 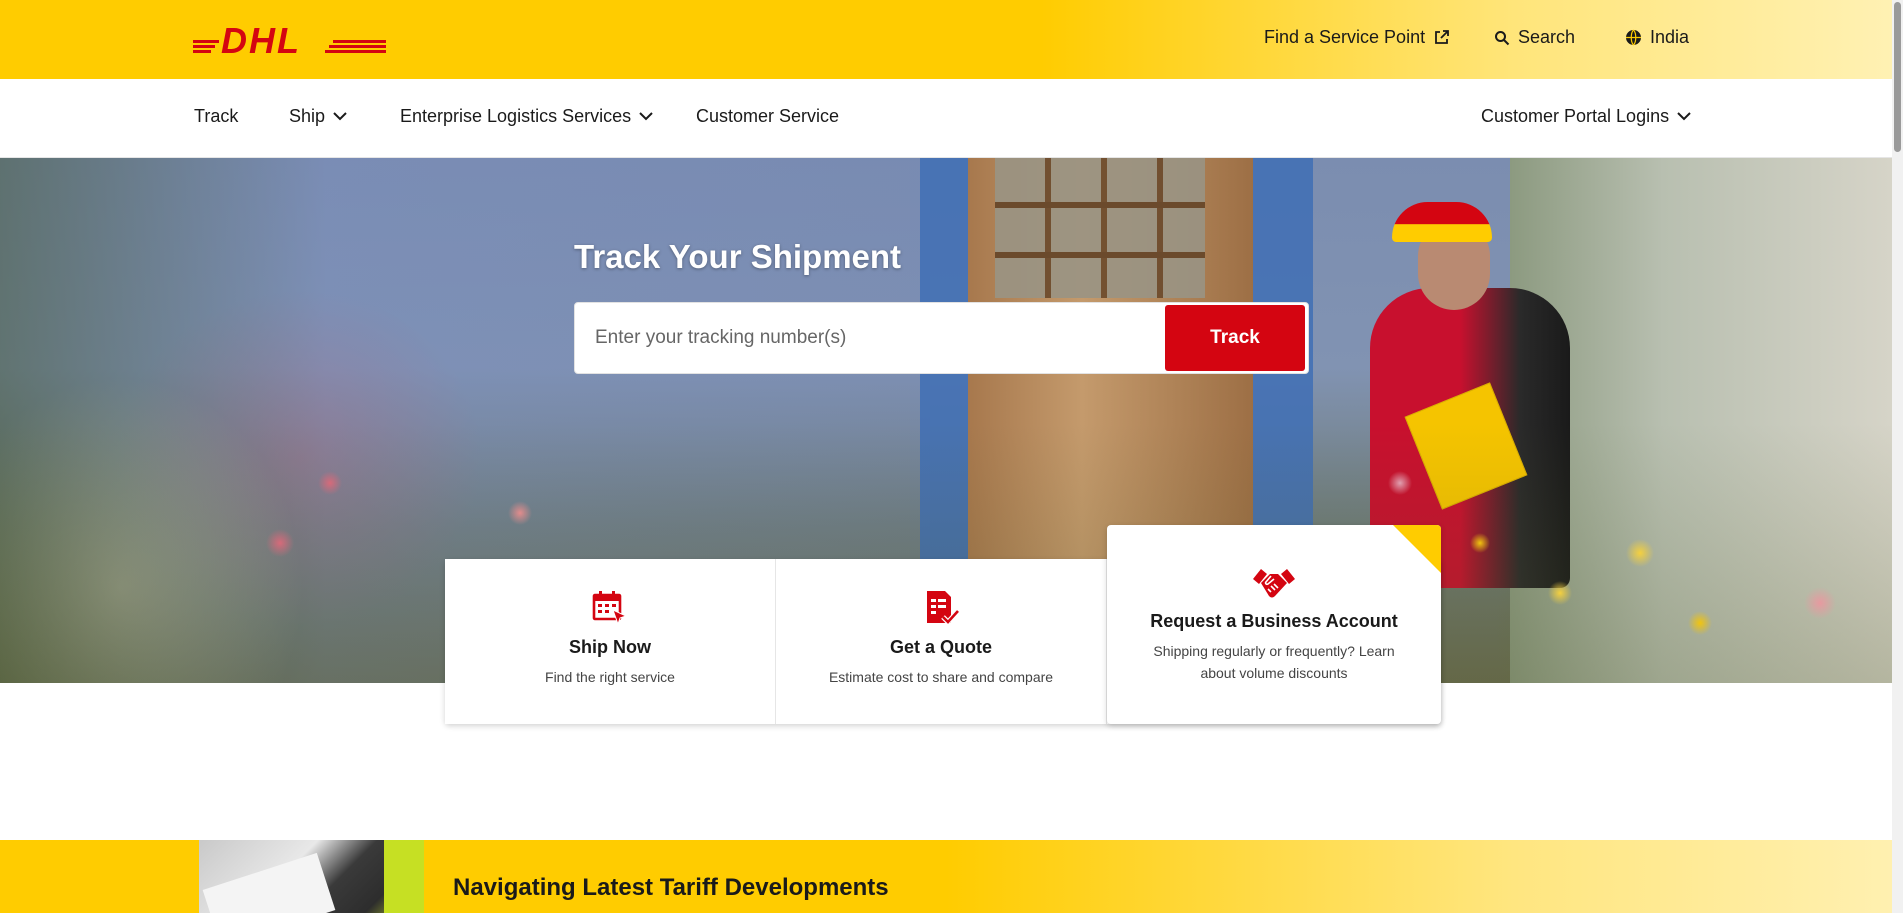 What do you see at coordinates (307, 116) in the screenshot?
I see `nav-item-label: Ship` at bounding box center [307, 116].